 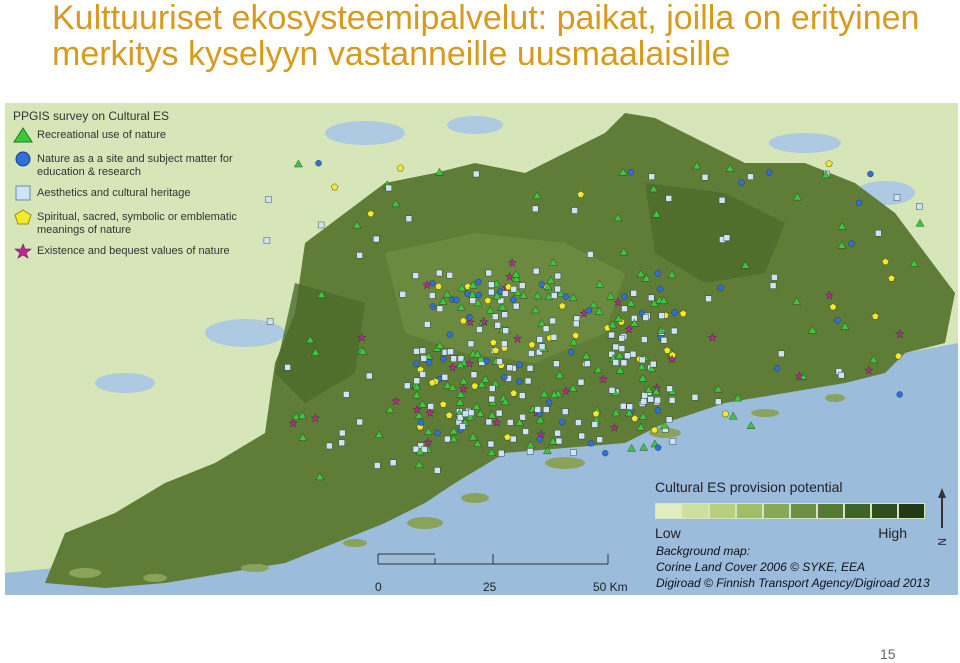 What do you see at coordinates (668, 533) in the screenshot?
I see `ramp-low-label: Low` at bounding box center [668, 533].